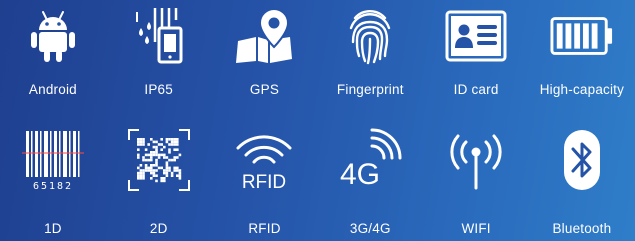 This screenshot has height=241, width=635. I want to click on feature-high-capacity: High-capacity, so click(582, 60).